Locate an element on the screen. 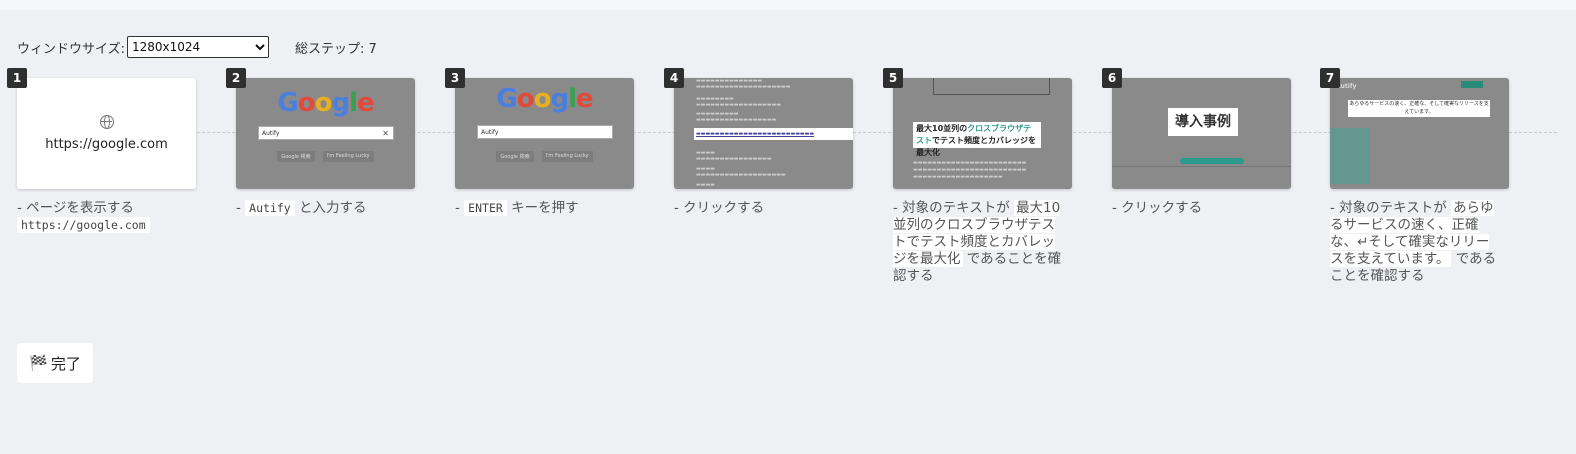  step-description: - ENTER キーを押す is located at coordinates (517, 208).